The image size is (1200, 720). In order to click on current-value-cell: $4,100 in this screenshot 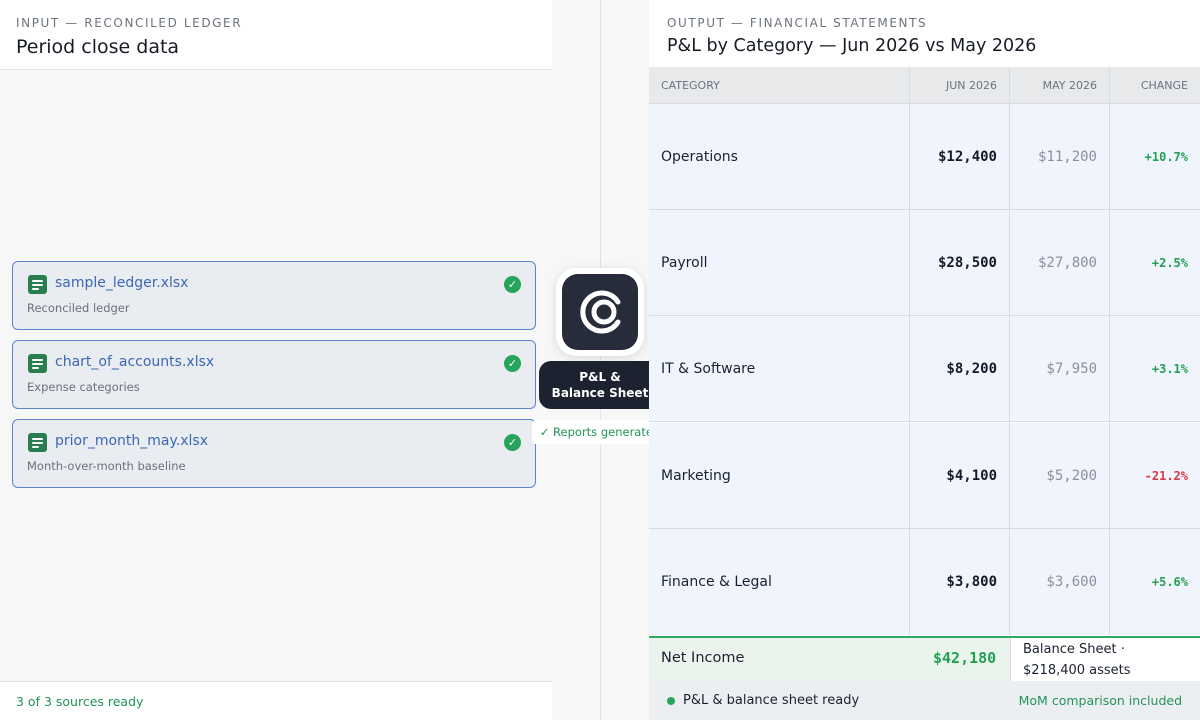, I will do `click(971, 476)`.